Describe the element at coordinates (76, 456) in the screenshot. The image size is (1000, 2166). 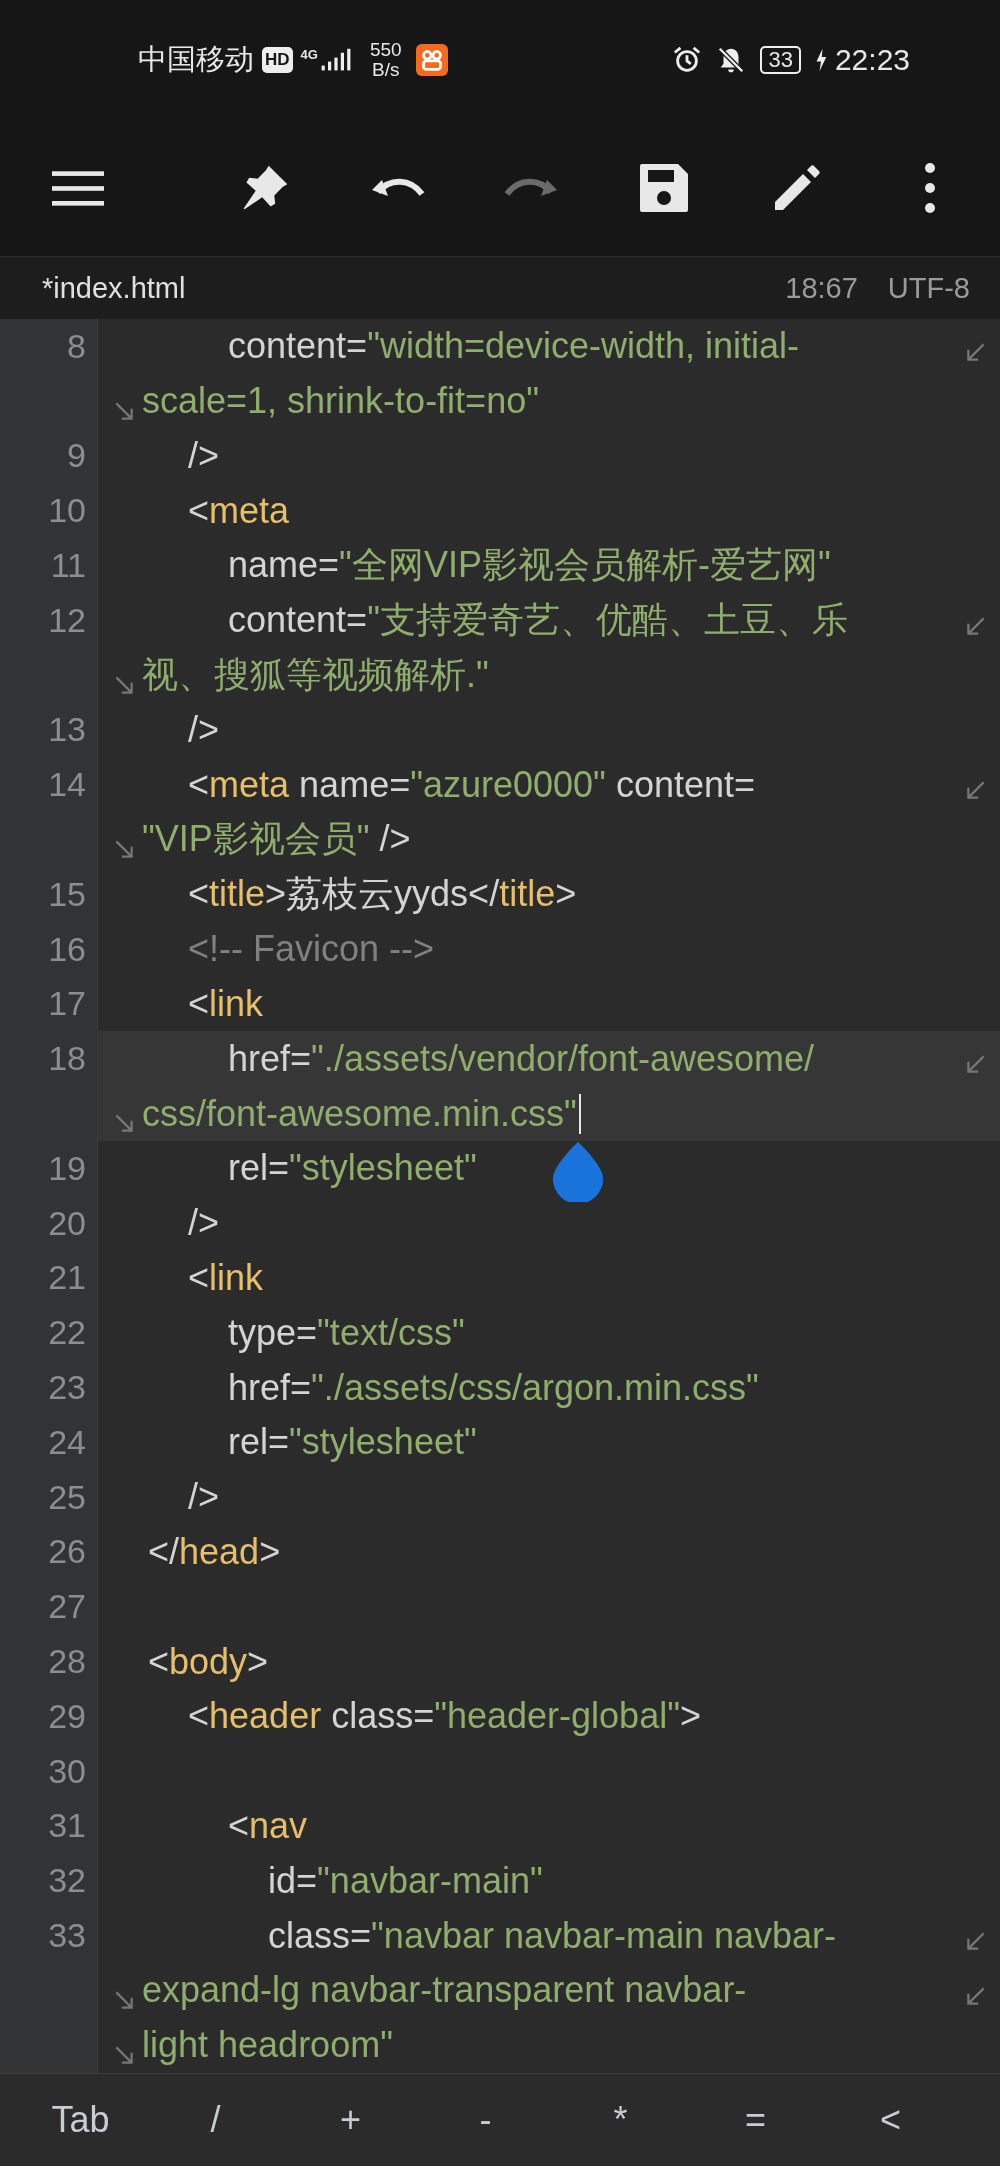
I see `line-number: 9` at that location.